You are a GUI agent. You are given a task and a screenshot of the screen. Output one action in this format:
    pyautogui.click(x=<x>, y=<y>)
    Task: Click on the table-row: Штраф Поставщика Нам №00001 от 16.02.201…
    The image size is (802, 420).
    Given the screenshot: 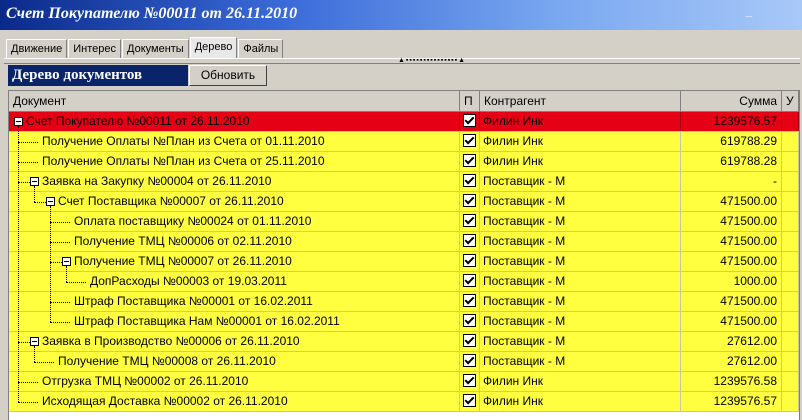 What is the action you would take?
    pyautogui.click(x=404, y=322)
    